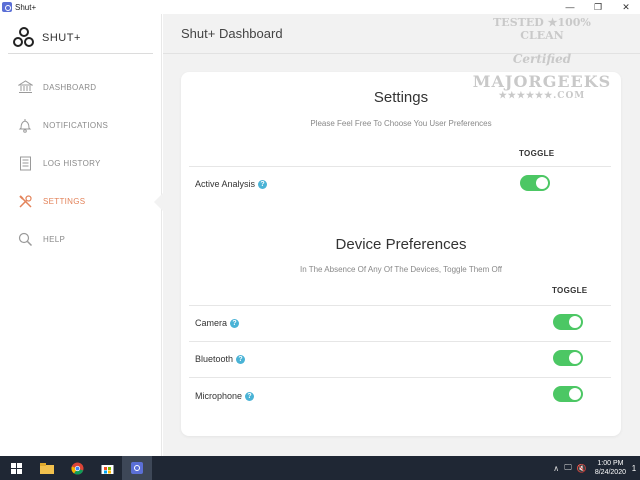 The width and height of the screenshot is (640, 480). I want to click on active-analysis-label: Active Analysis ?, so click(231, 184).